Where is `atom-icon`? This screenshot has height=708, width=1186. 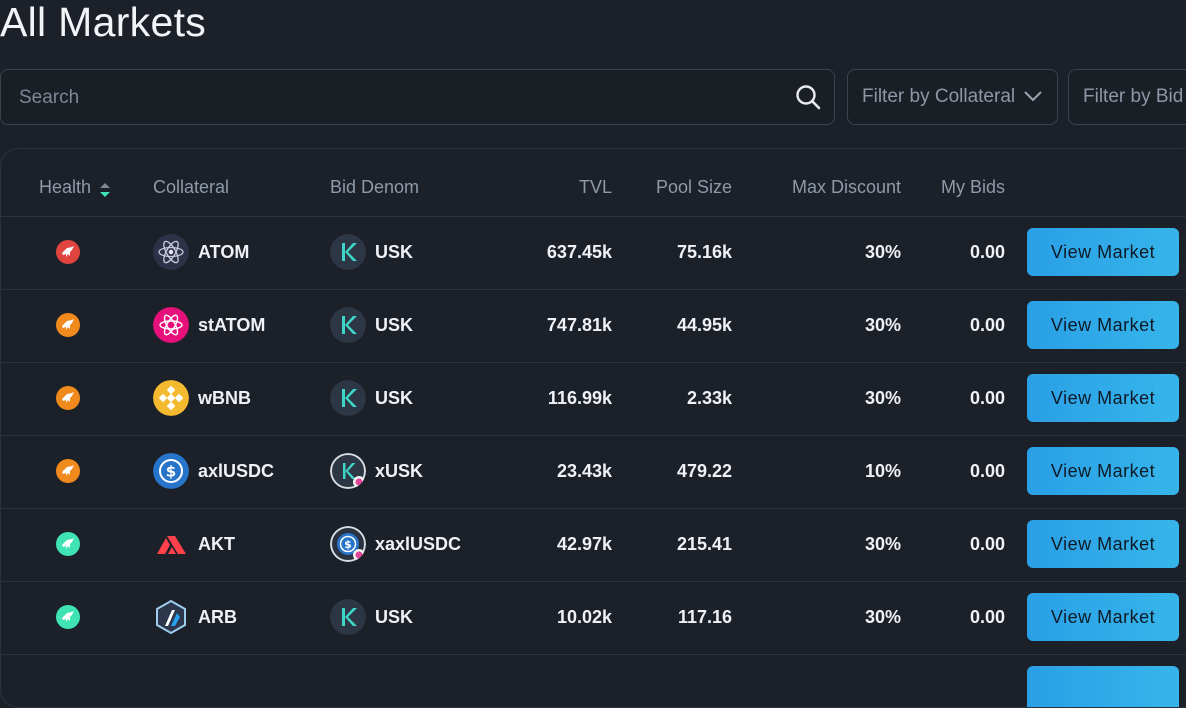
atom-icon is located at coordinates (171, 252).